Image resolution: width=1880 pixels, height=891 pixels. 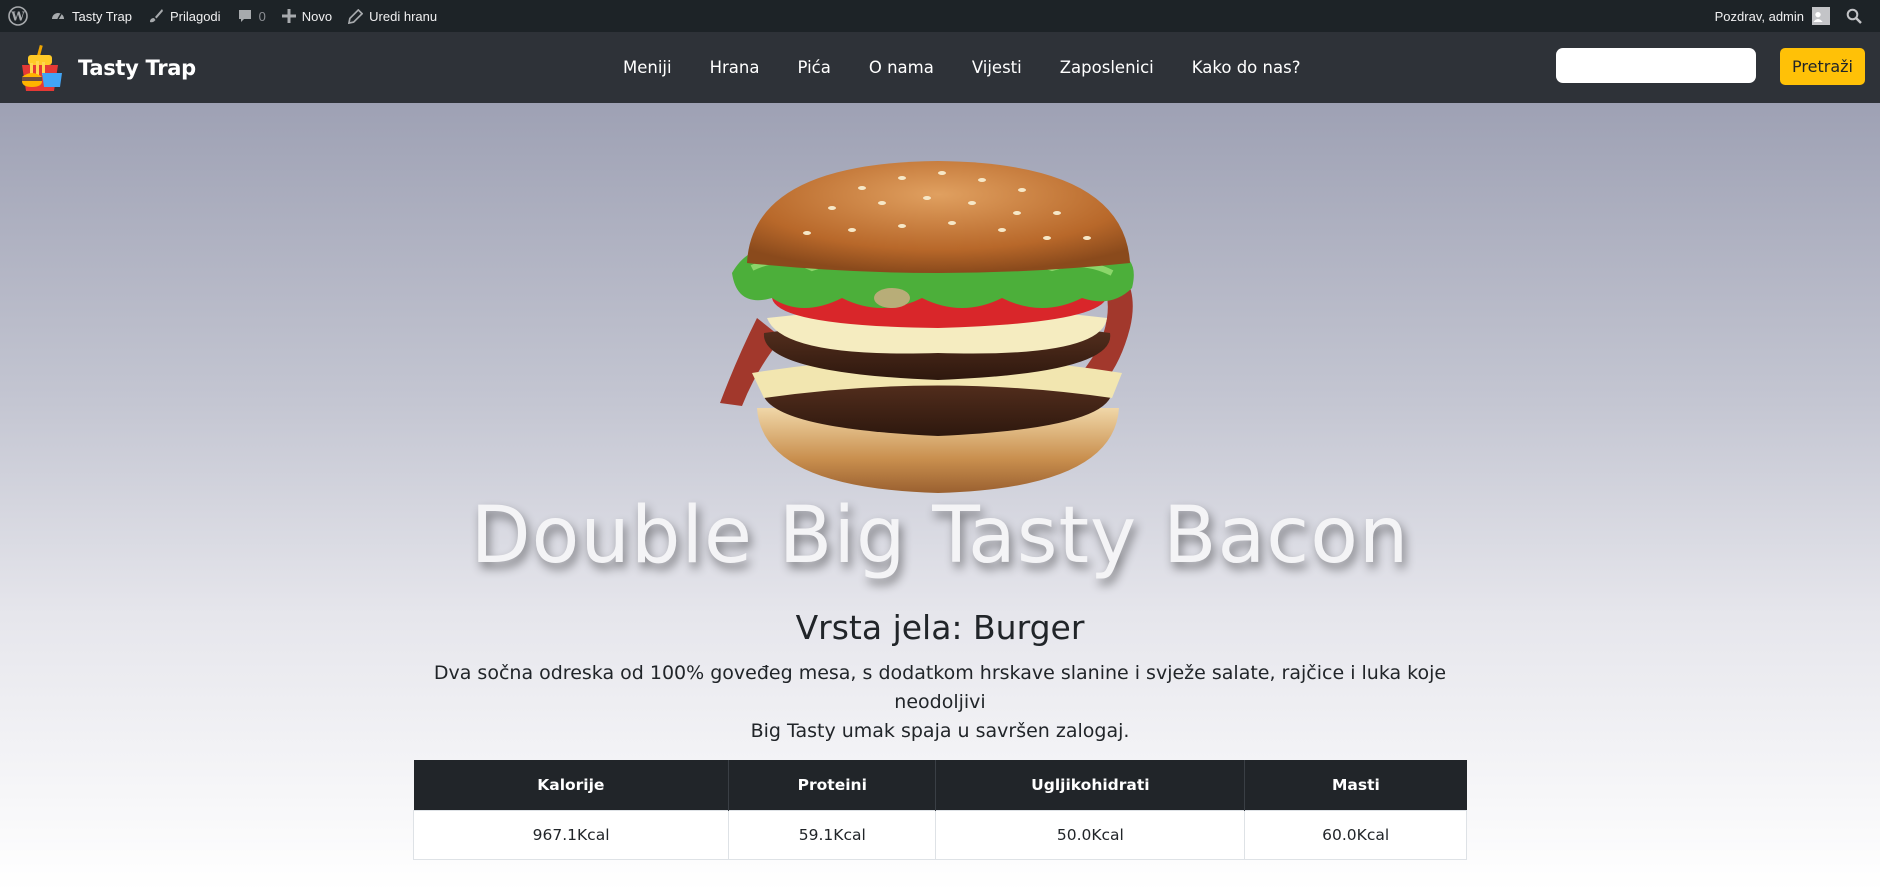 I want to click on customize-label: Prilagodi, so click(x=195, y=16).